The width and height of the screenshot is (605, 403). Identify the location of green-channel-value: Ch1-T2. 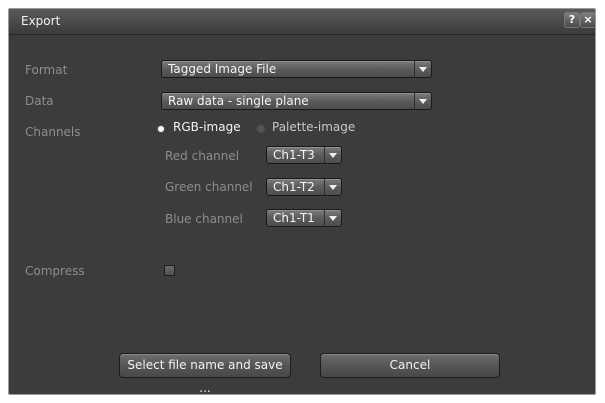
(294, 187).